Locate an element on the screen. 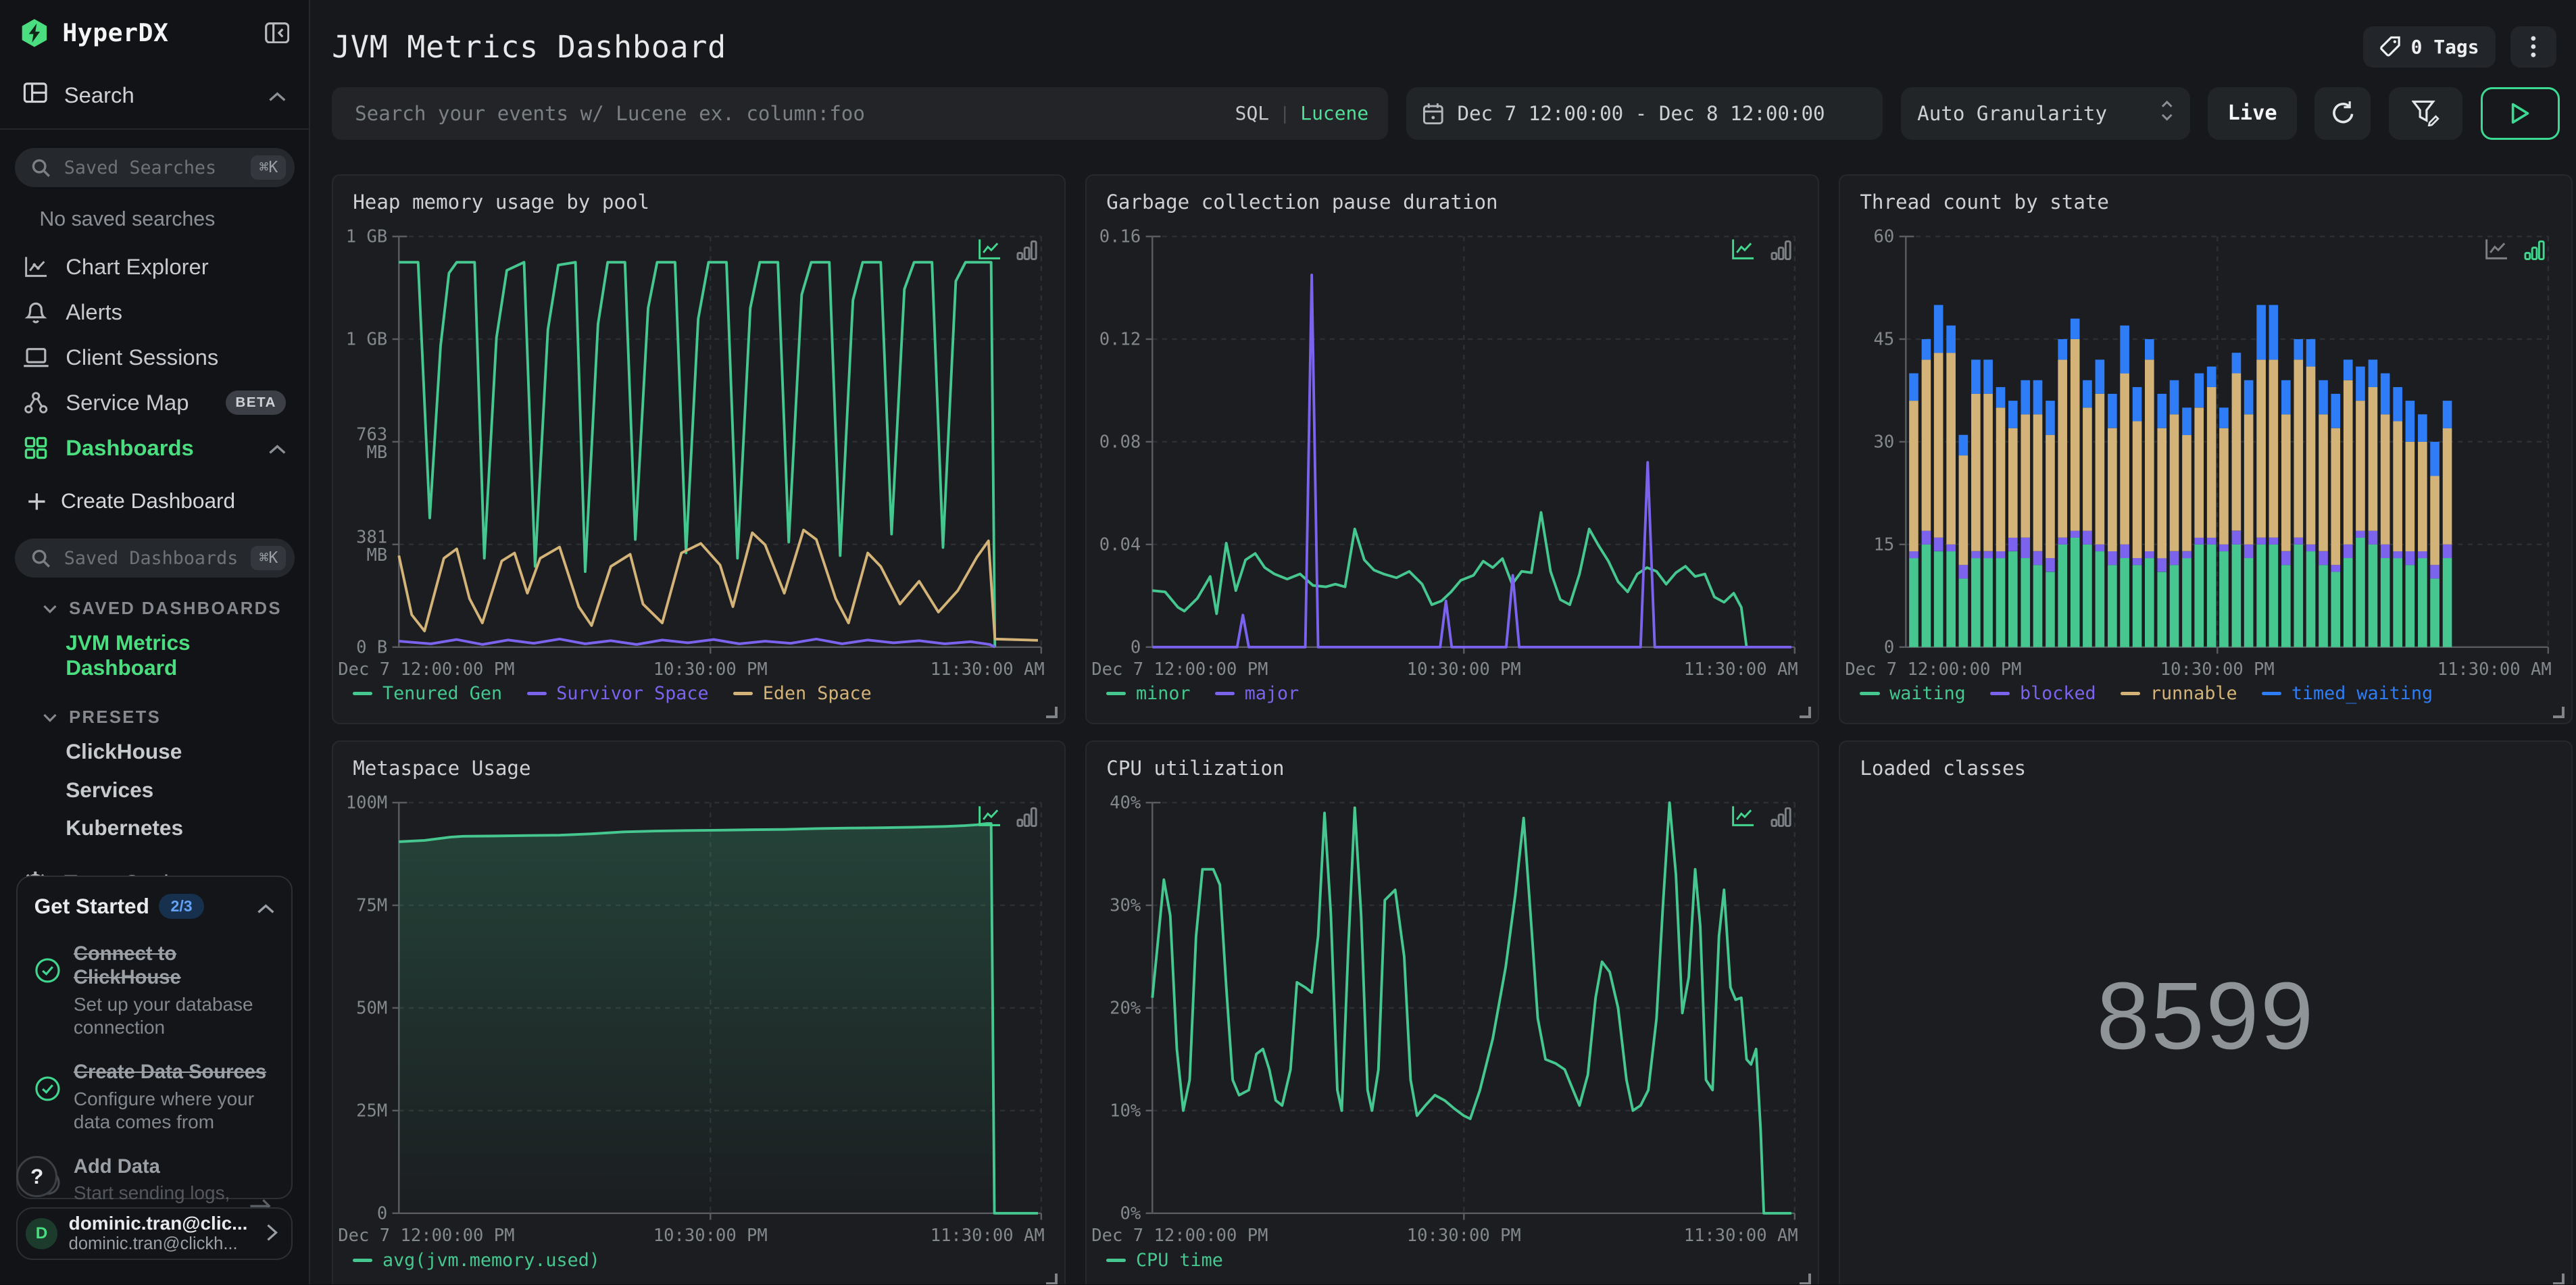 The height and width of the screenshot is (1285, 2576). section-presets: PRESETS is located at coordinates (176, 718).